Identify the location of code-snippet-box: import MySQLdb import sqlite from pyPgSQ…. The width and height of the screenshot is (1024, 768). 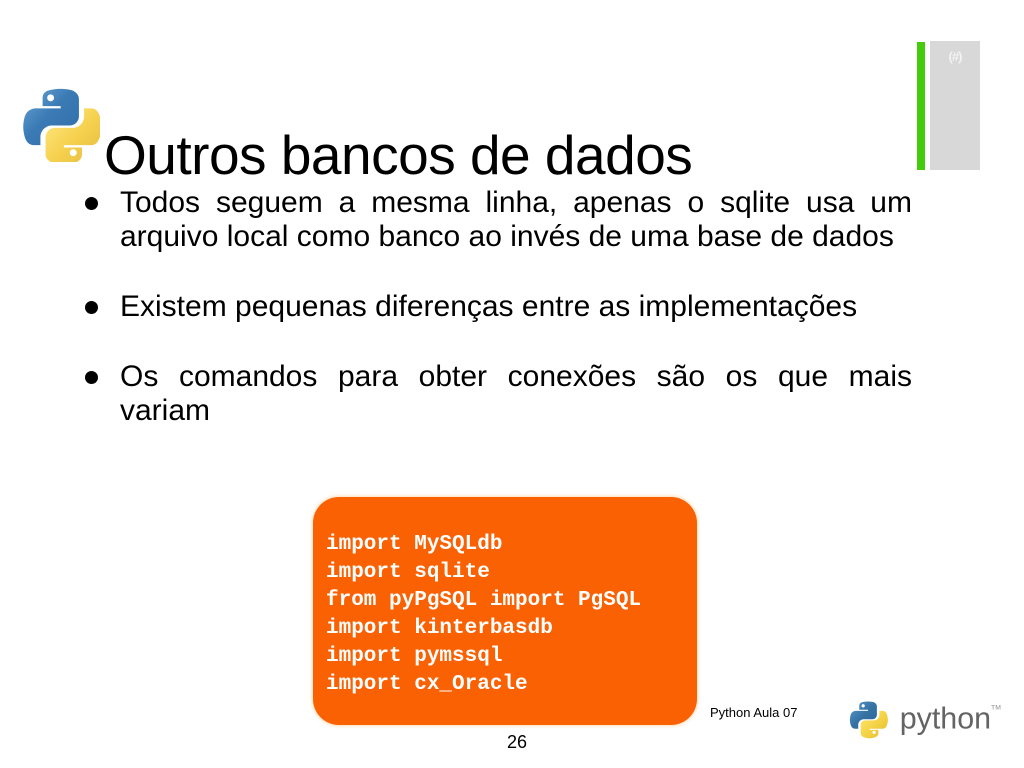
(505, 611).